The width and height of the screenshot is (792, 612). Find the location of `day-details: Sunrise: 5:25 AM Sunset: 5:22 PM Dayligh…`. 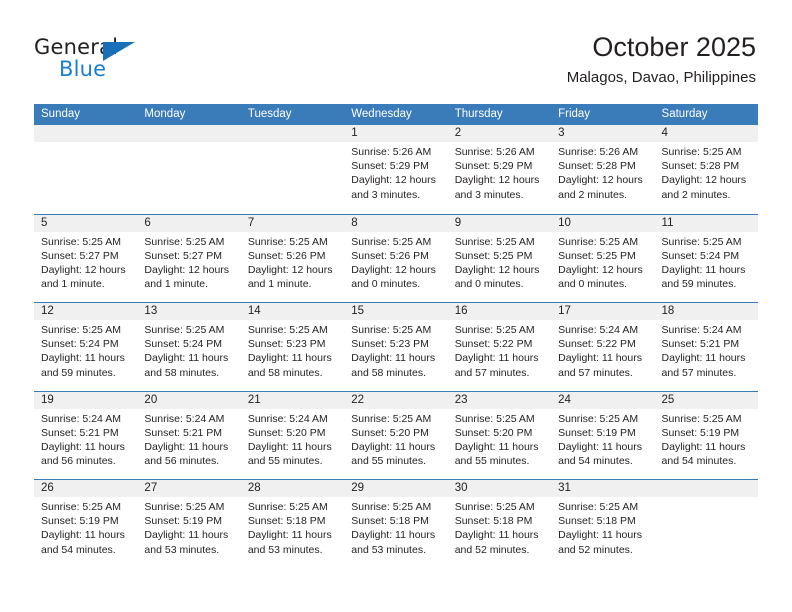

day-details: Sunrise: 5:25 AM Sunset: 5:22 PM Dayligh… is located at coordinates (499, 350).